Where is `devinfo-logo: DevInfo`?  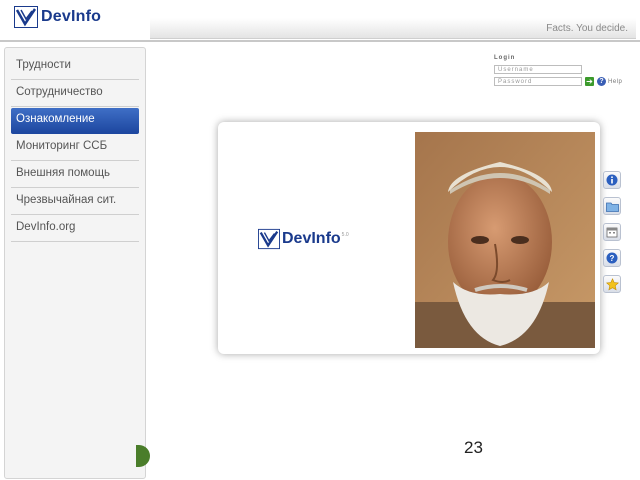
devinfo-logo: DevInfo is located at coordinates (57, 17).